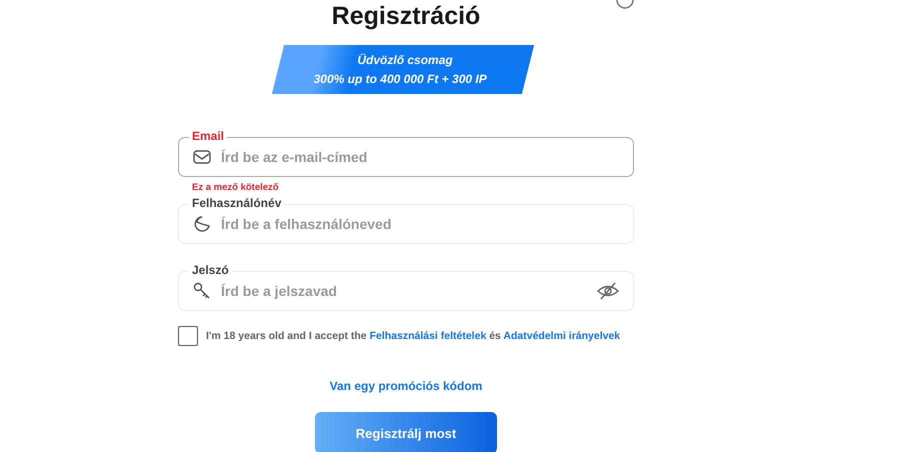  What do you see at coordinates (561, 336) in the screenshot?
I see `privacy-link: Adatvédelmi irányelvek` at bounding box center [561, 336].